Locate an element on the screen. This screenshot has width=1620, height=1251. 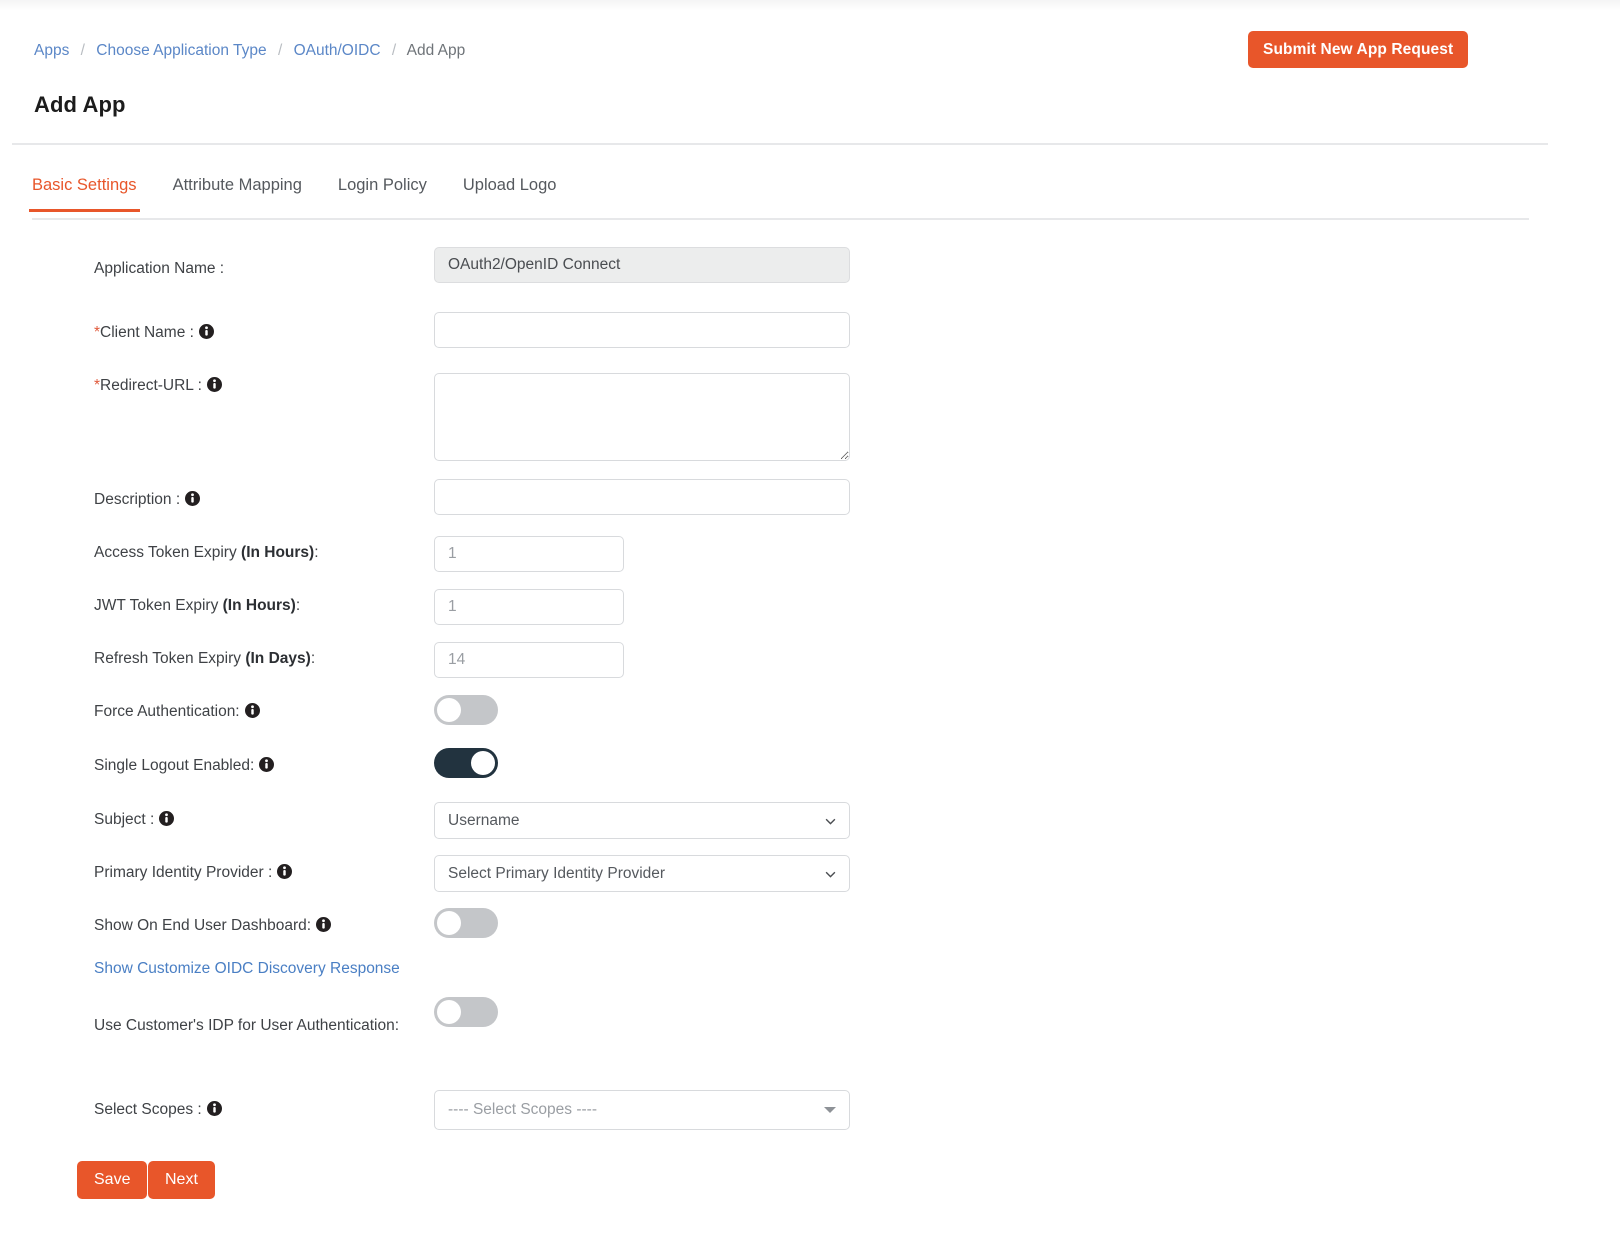
description-input is located at coordinates (642, 497).